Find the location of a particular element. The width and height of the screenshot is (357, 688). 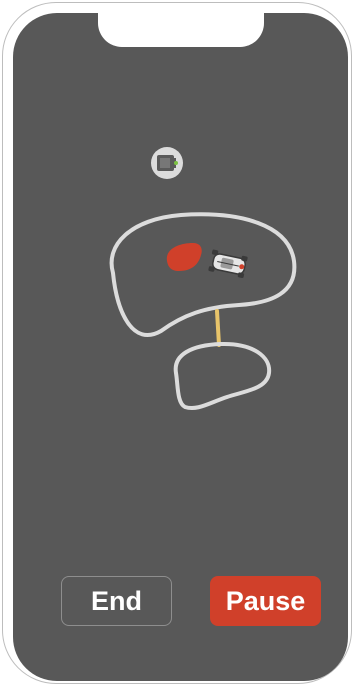

mowed-area is located at coordinates (184, 257).